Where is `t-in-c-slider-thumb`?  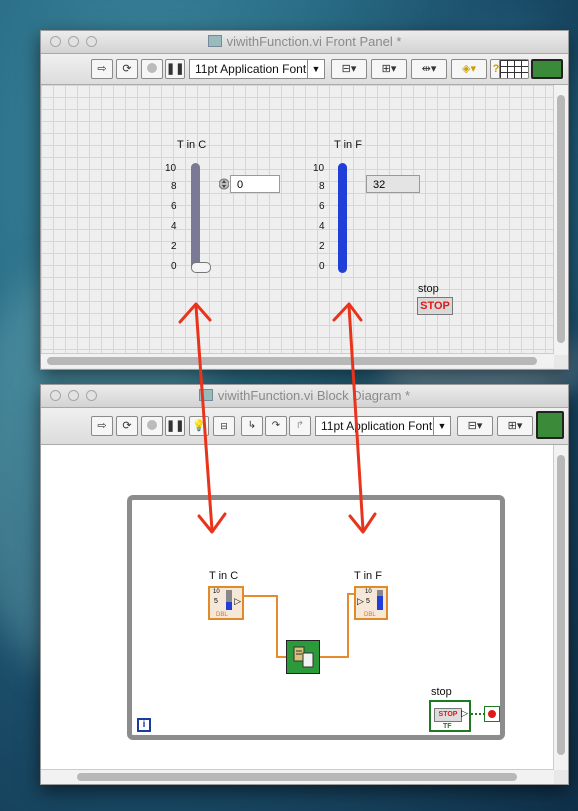
t-in-c-slider-thumb is located at coordinates (201, 267).